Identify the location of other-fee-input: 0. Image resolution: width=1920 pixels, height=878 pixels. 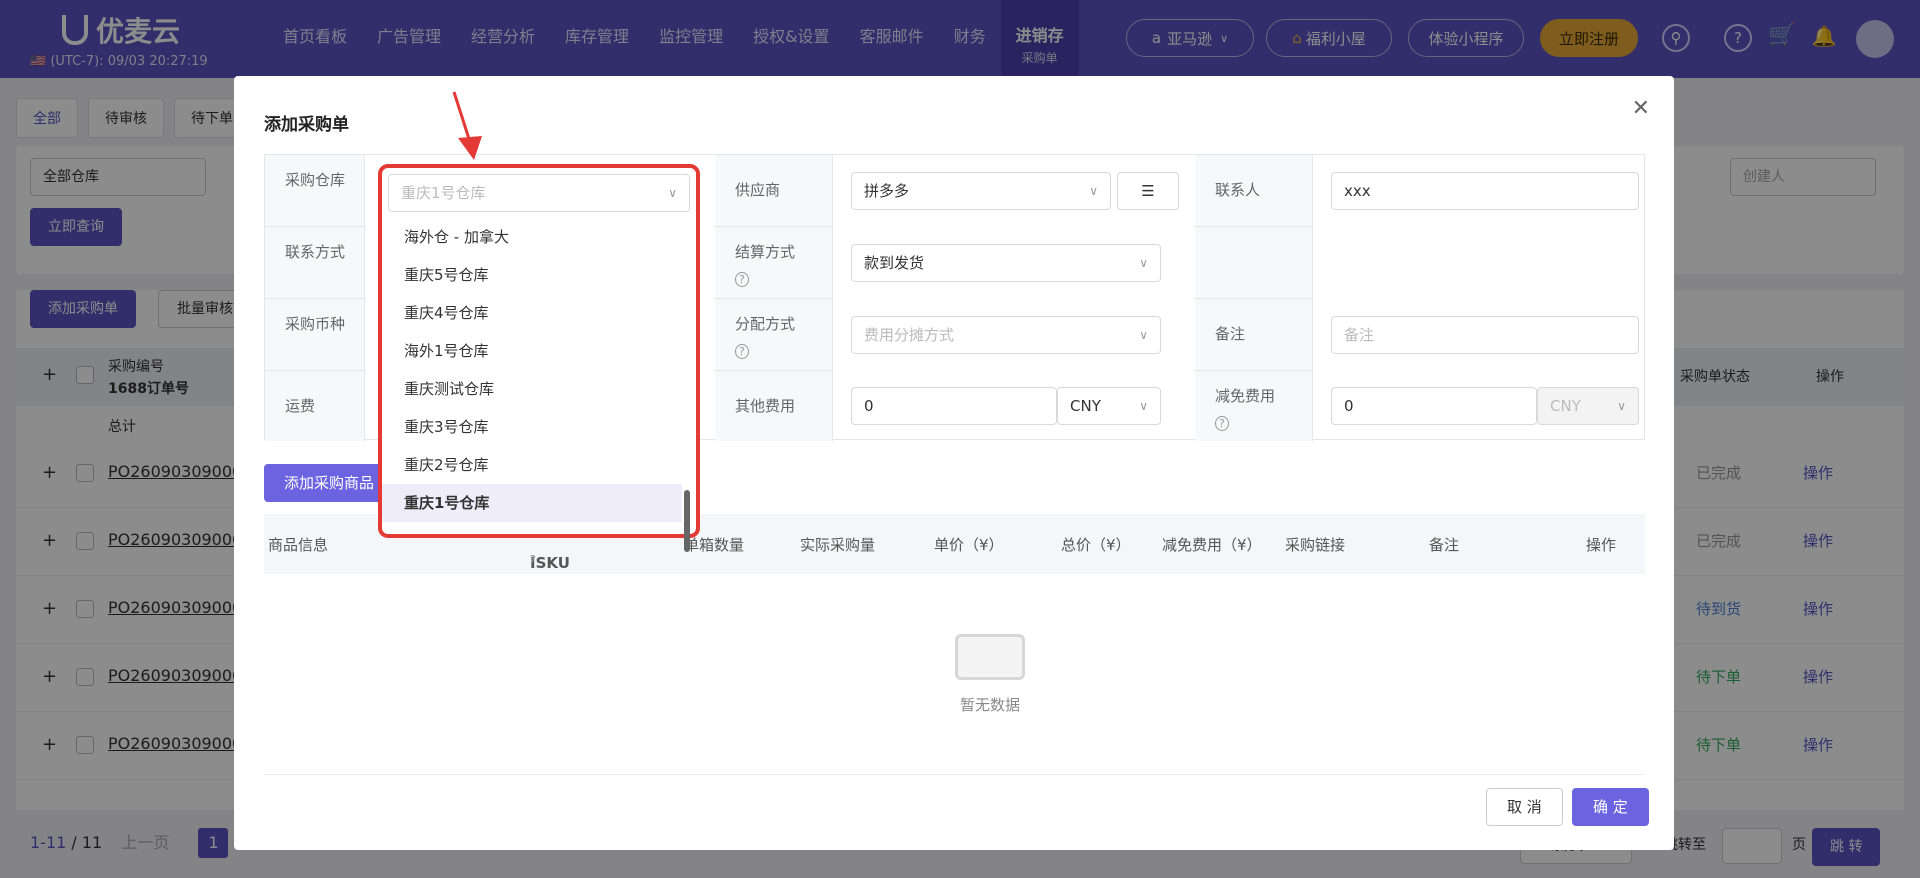
(954, 406).